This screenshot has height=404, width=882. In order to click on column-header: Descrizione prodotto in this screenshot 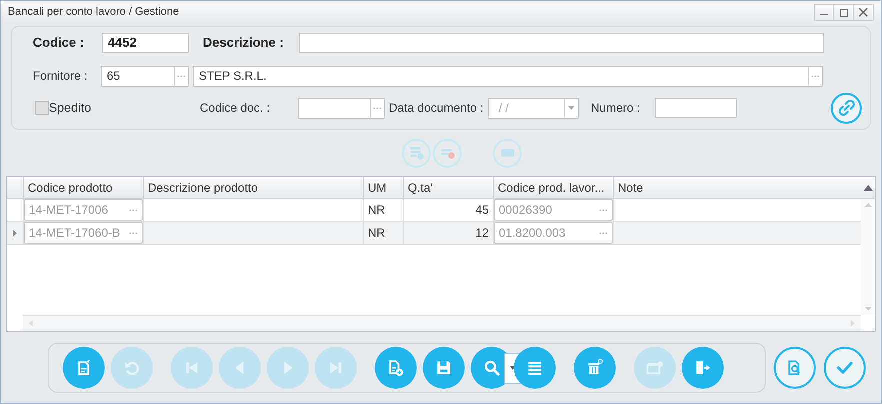, I will do `click(253, 187)`.